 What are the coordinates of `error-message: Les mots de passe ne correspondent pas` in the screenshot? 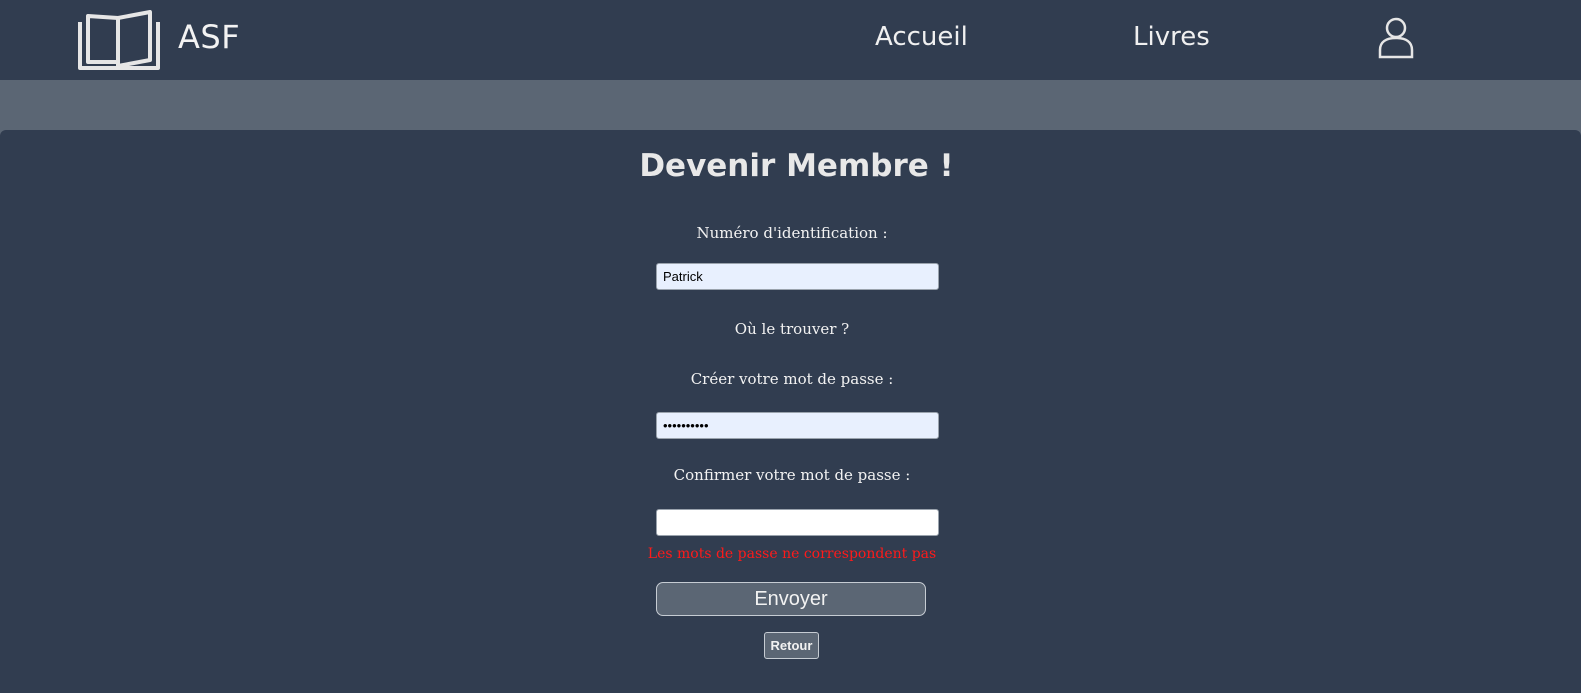 It's located at (792, 554).